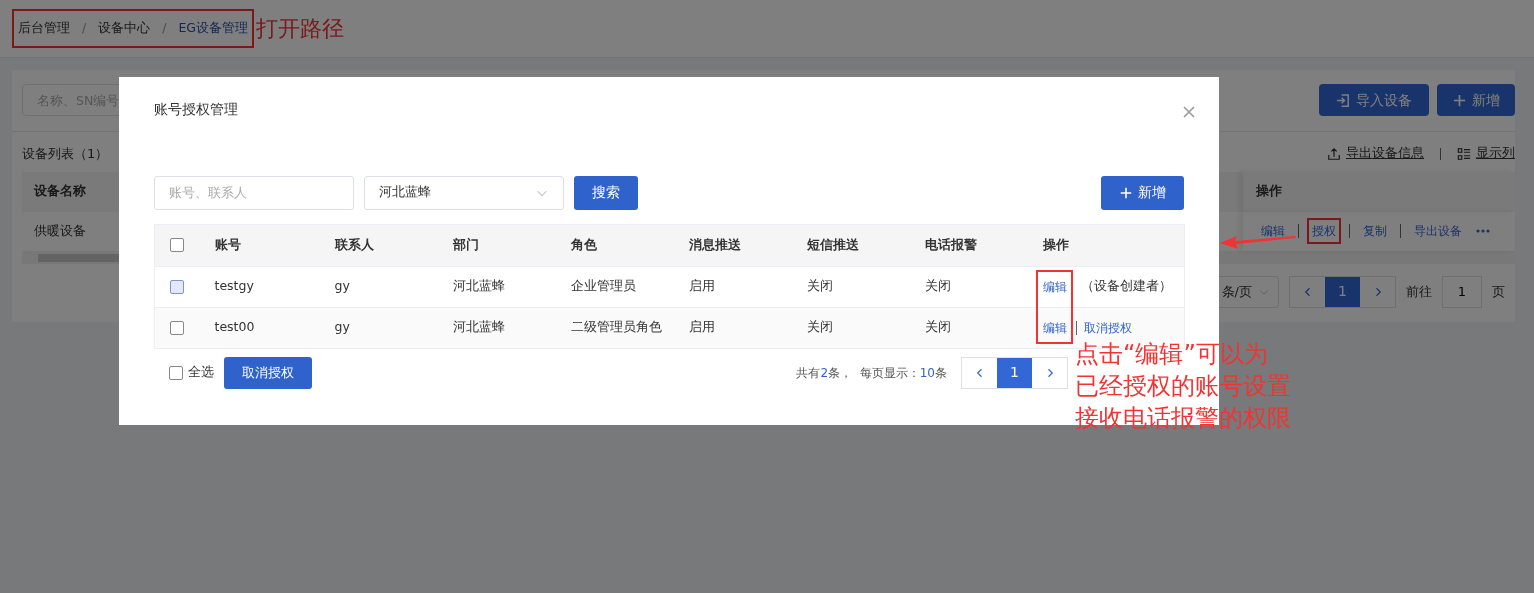 The width and height of the screenshot is (1534, 593). What do you see at coordinates (1343, 100) in the screenshot?
I see `import-icon` at bounding box center [1343, 100].